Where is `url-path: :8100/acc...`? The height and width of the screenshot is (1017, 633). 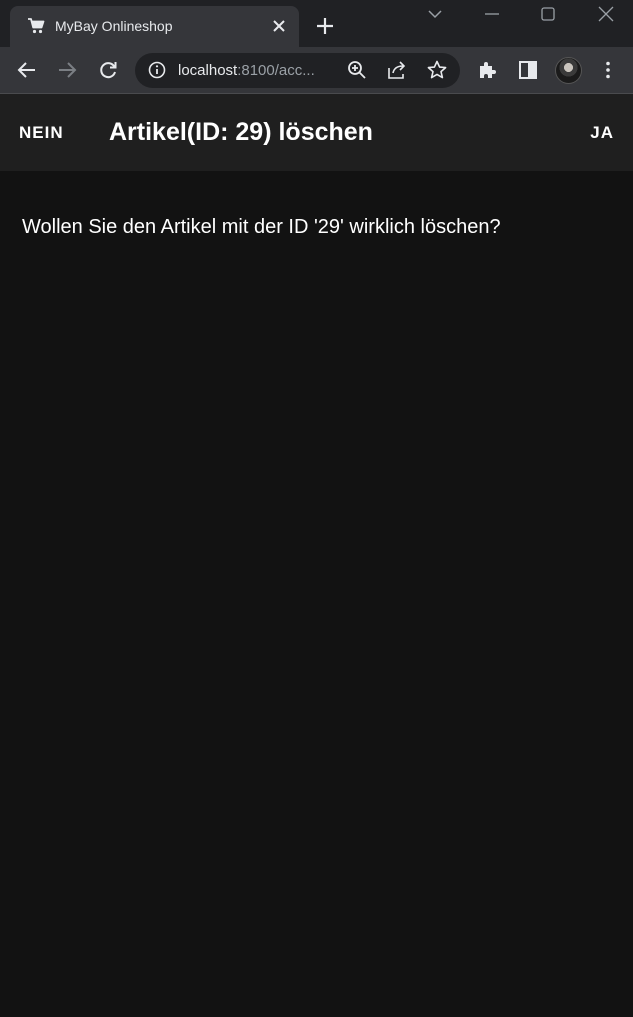 url-path: :8100/acc... is located at coordinates (276, 70).